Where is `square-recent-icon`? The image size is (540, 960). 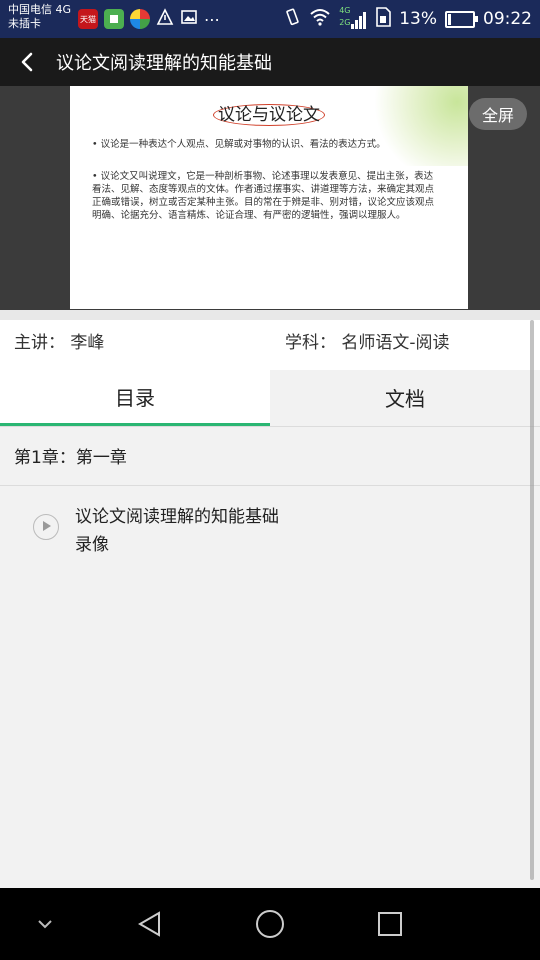 square-recent-icon is located at coordinates (390, 924).